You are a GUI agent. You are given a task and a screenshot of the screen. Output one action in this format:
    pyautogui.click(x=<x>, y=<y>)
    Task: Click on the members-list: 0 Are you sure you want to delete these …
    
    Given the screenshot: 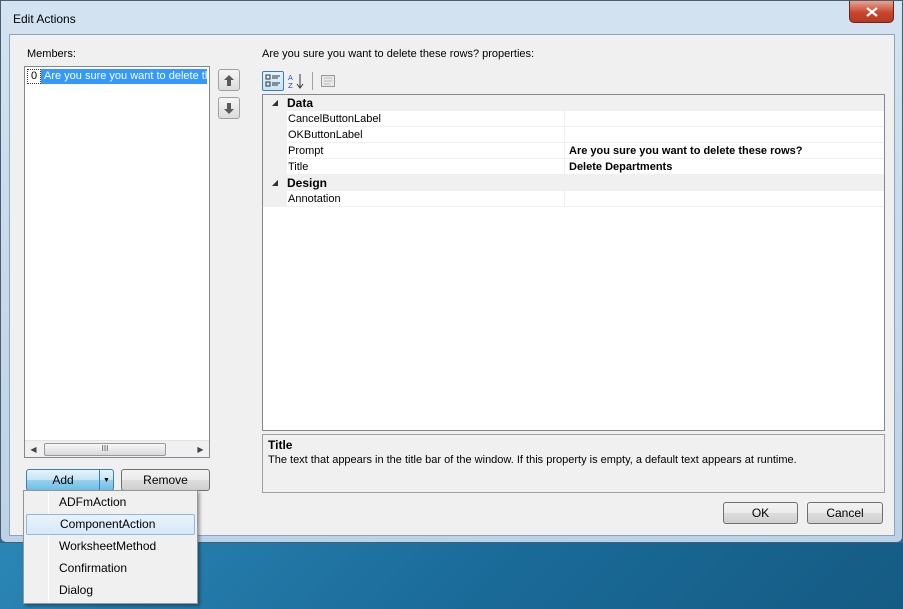 What is the action you would take?
    pyautogui.click(x=117, y=262)
    